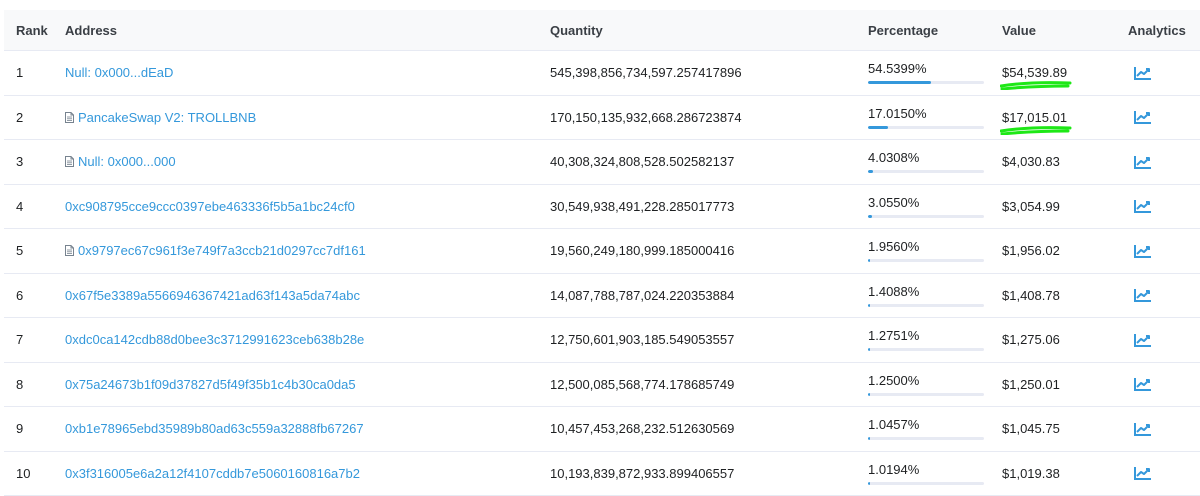  I want to click on value-cell: $1,956.02, so click(1031, 251).